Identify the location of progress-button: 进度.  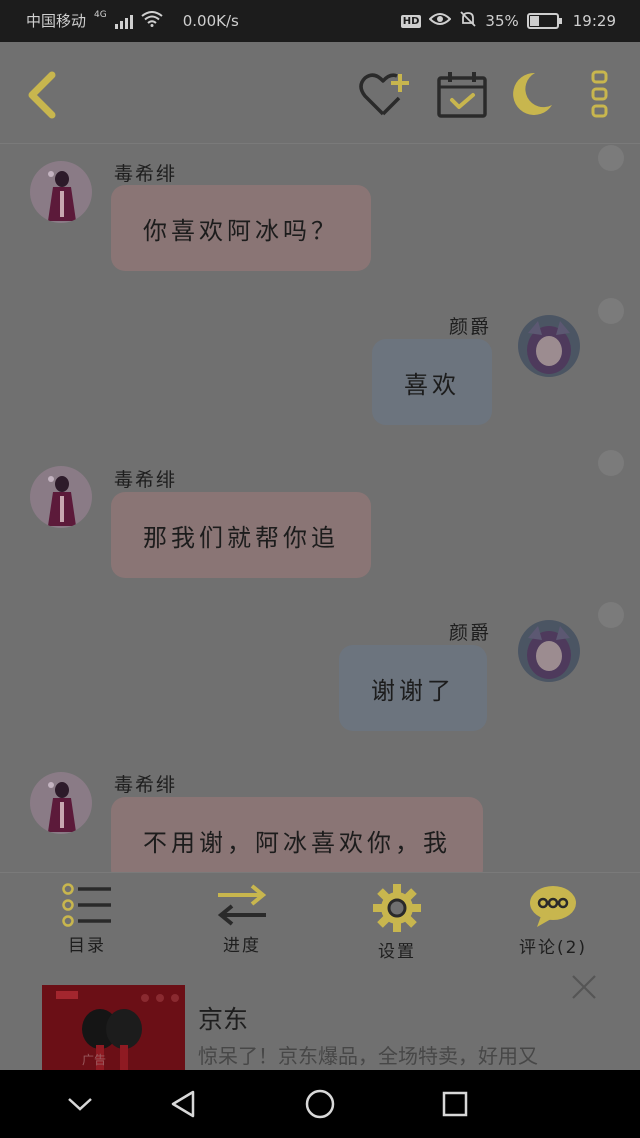
(242, 924).